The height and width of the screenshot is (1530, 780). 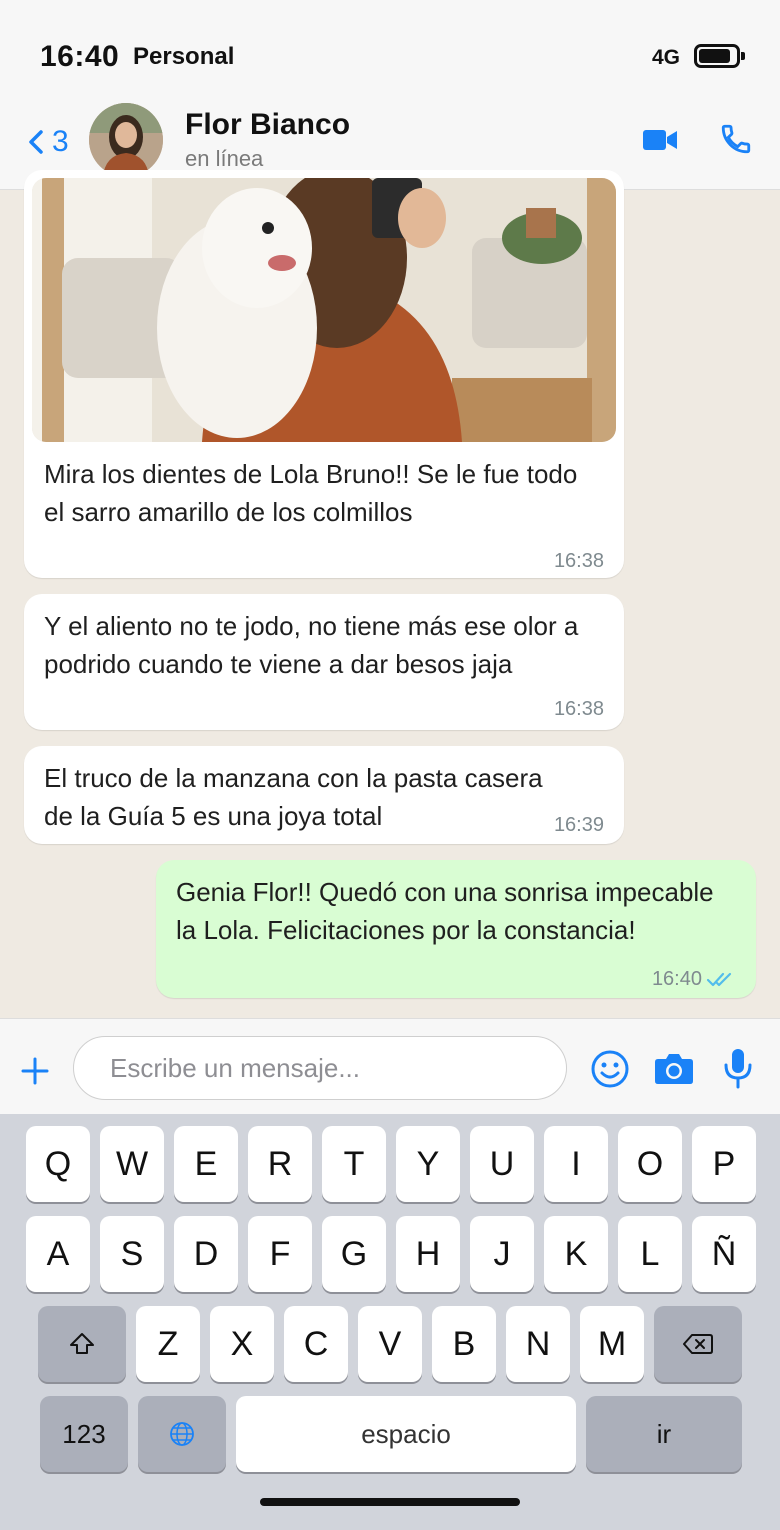 What do you see at coordinates (719, 56) in the screenshot?
I see `battery-icon` at bounding box center [719, 56].